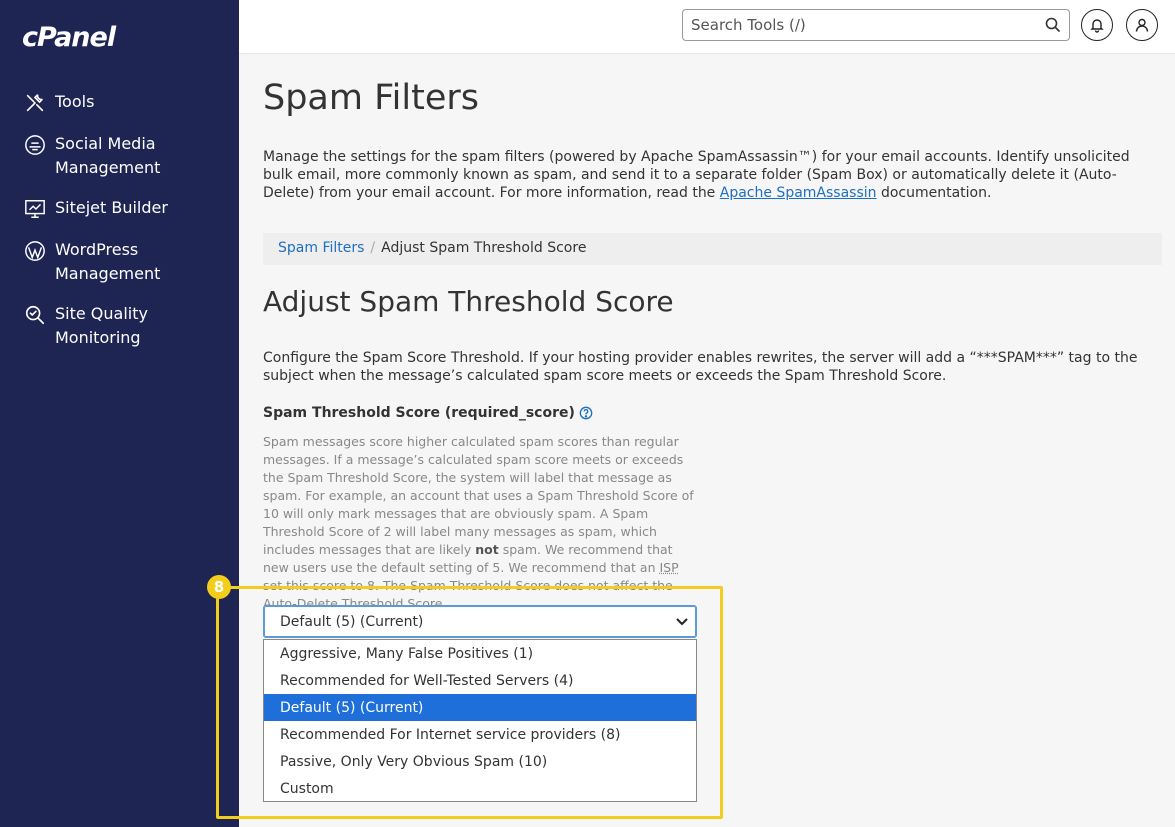  I want to click on site-quality-icon, so click(35, 315).